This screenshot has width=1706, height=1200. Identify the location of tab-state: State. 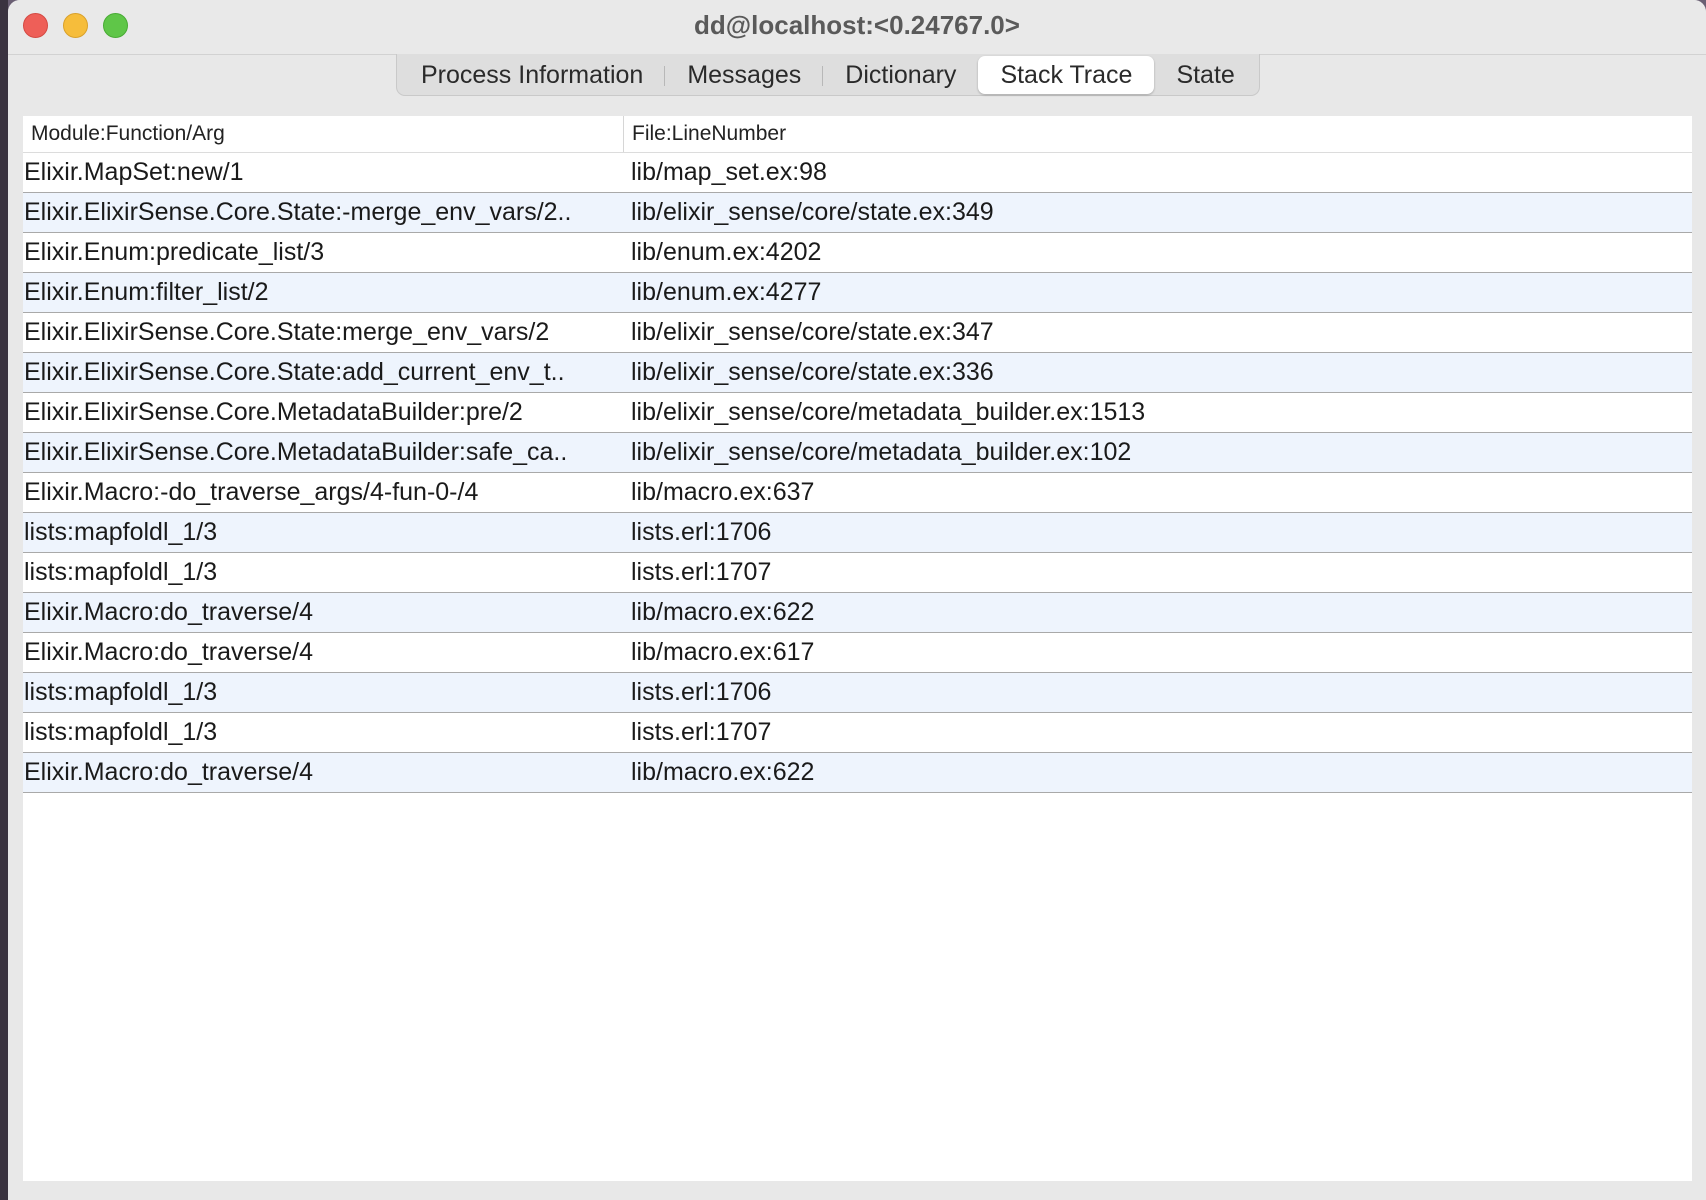
(1205, 75).